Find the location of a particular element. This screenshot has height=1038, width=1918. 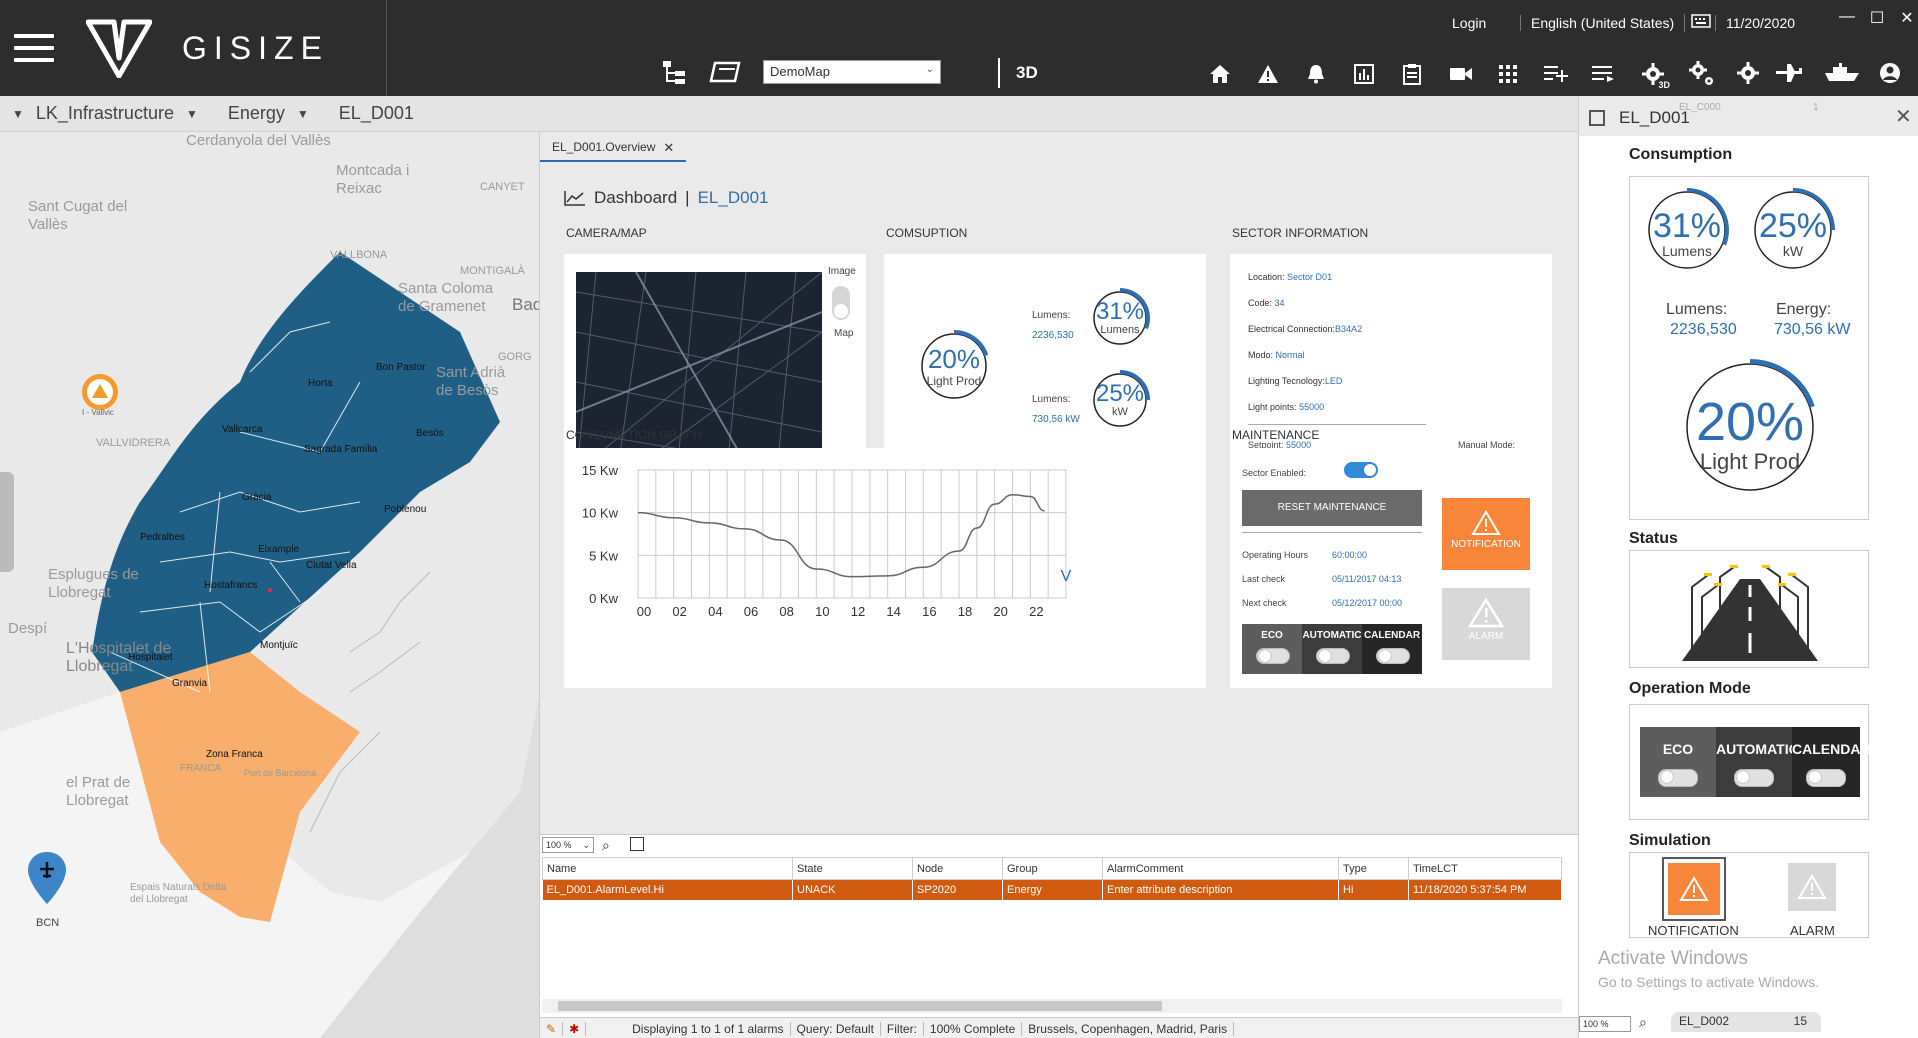

sector-enabled-toggle is located at coordinates (1361, 470).